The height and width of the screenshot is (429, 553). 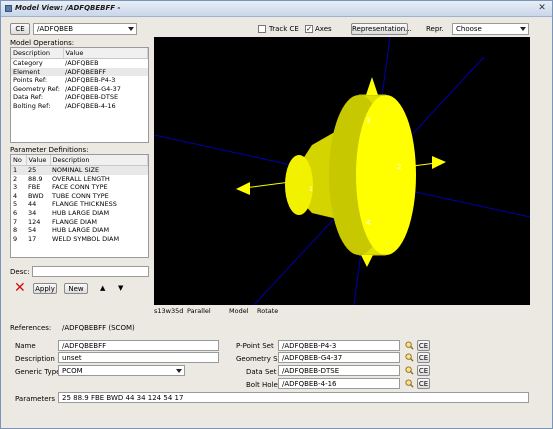 I want to click on chevron-down-icon, so click(x=523, y=29).